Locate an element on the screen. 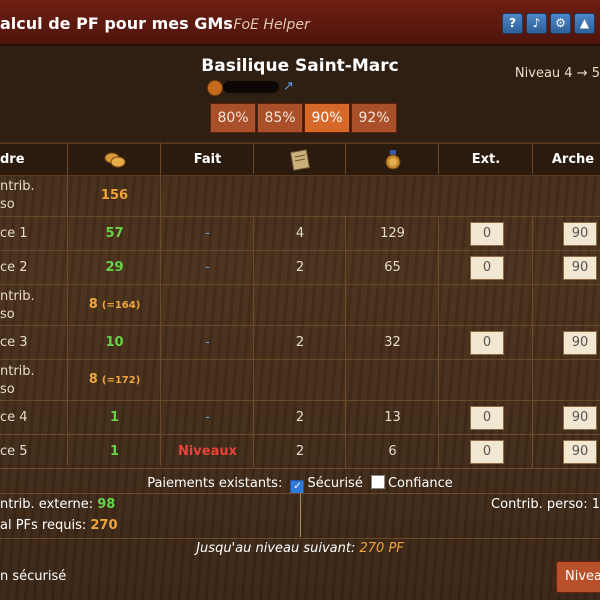 Image resolution: width=600 pixels, height=600 pixels. table-row: ce 4 1 - 2 13 0 90 is located at coordinates (300, 418).